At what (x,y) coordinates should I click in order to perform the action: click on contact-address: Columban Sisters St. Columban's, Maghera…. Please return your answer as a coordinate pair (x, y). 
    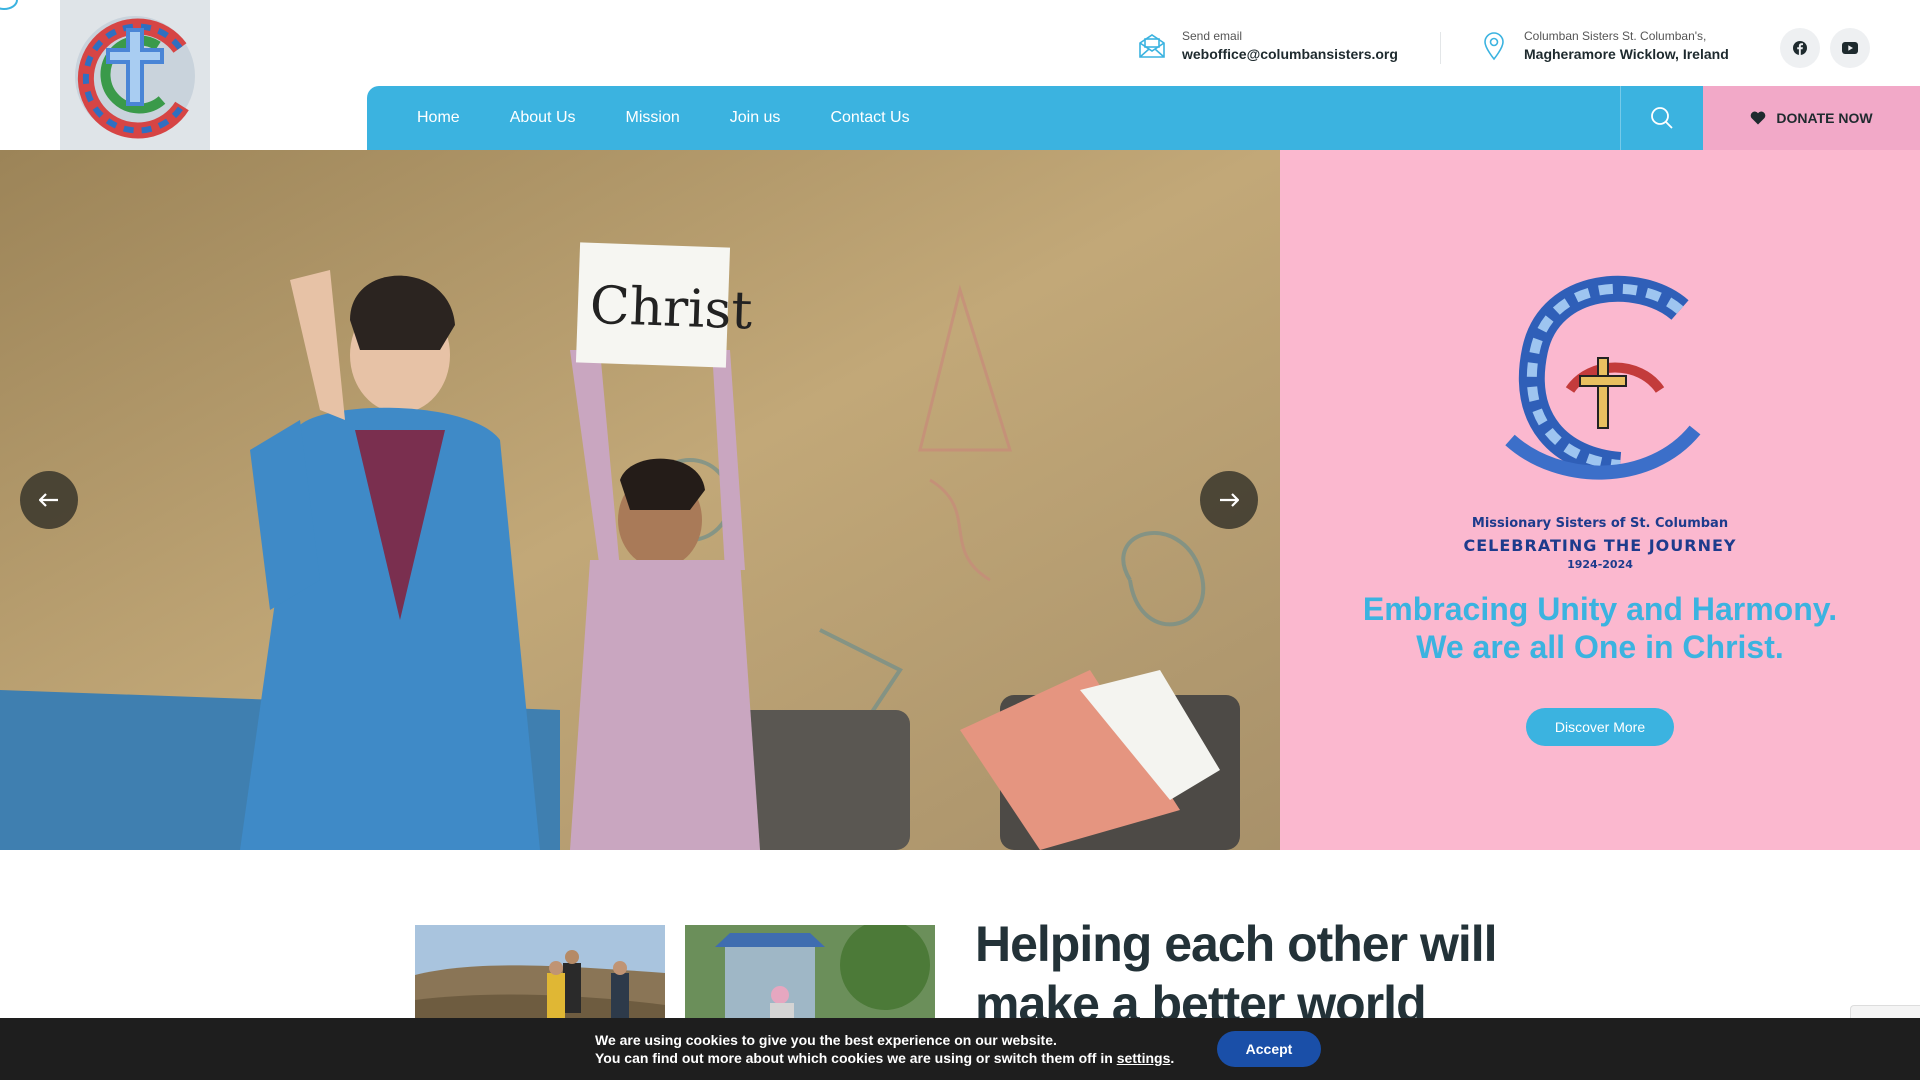
    Looking at the image, I should click on (1603, 46).